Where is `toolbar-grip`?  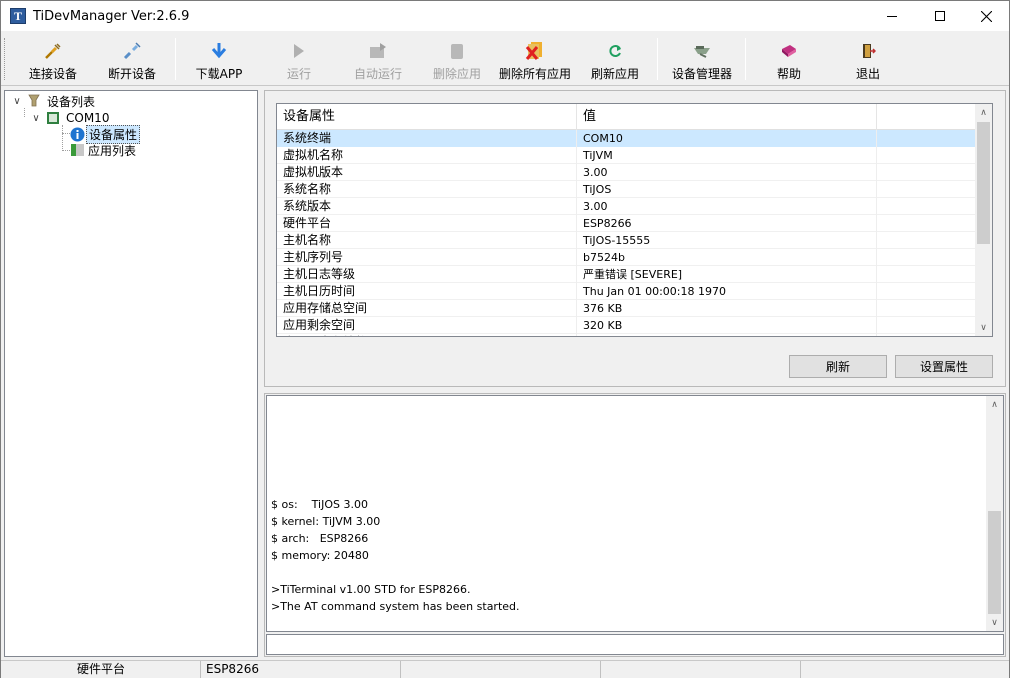 toolbar-grip is located at coordinates (5, 59).